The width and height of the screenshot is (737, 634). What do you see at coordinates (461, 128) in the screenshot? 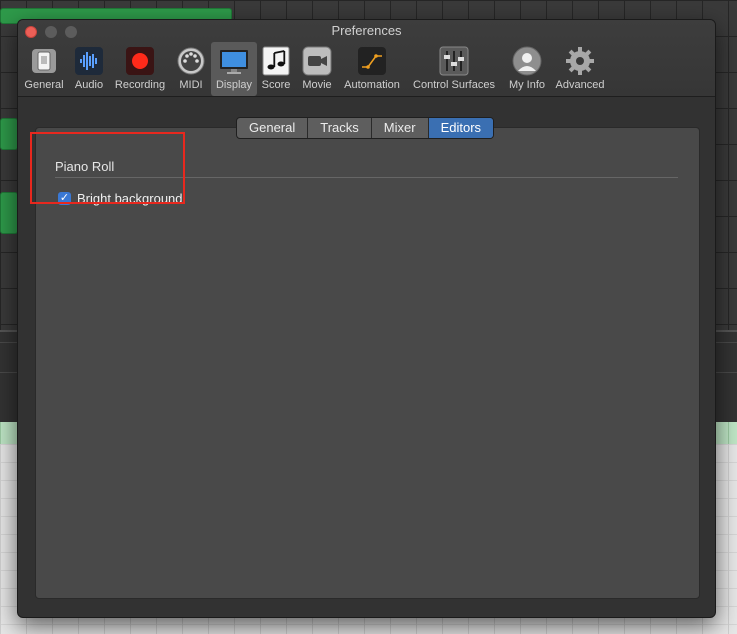
I see `tab-editors: Editors` at bounding box center [461, 128].